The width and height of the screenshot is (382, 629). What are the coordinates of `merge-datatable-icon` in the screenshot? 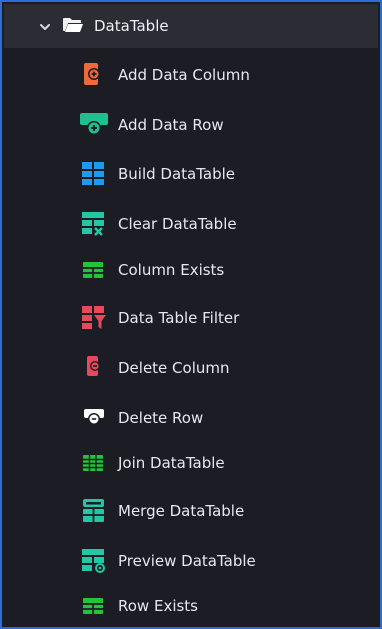 It's located at (93, 510).